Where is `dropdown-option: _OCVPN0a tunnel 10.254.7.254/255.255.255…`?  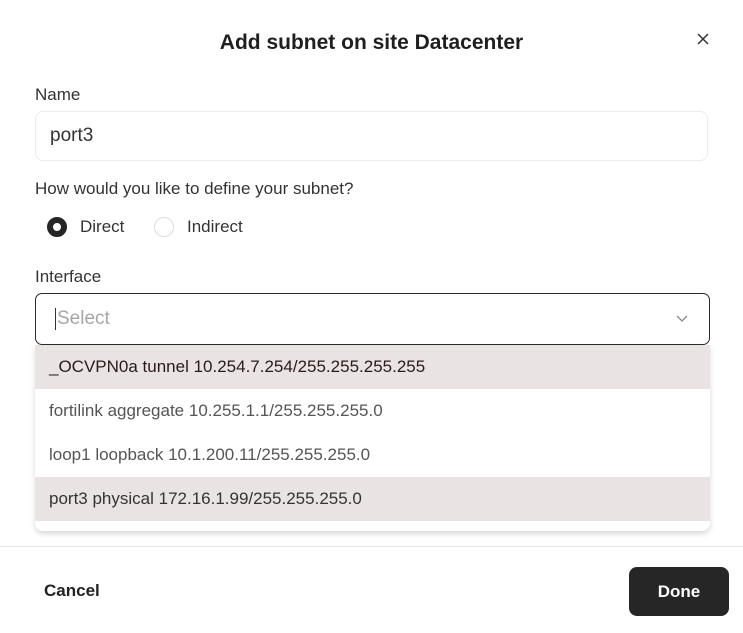 dropdown-option: _OCVPN0a tunnel 10.254.7.254/255.255.255… is located at coordinates (372, 367).